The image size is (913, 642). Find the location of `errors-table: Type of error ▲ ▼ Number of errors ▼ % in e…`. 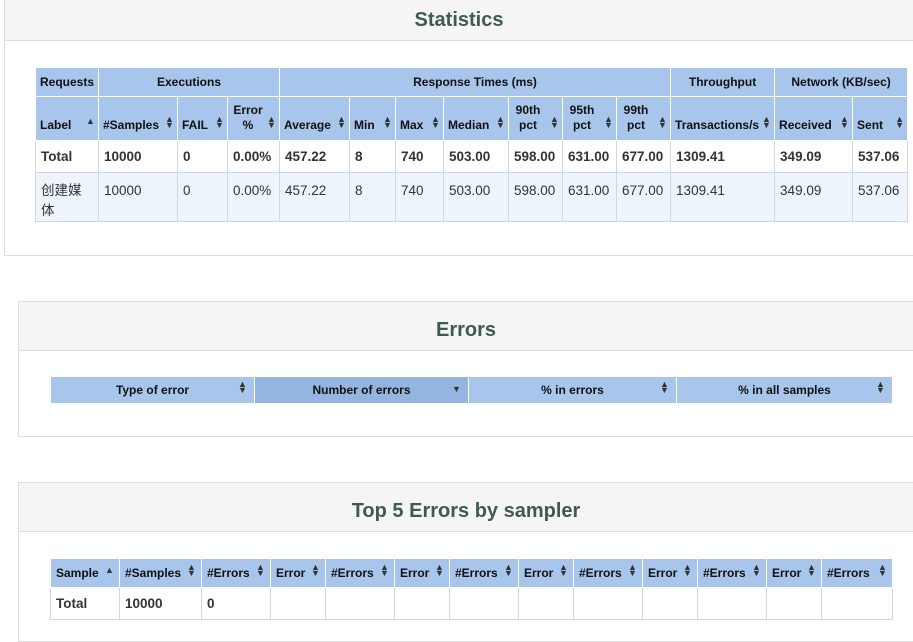

errors-table: Type of error ▲ ▼ Number of errors ▼ % in e… is located at coordinates (471, 390).